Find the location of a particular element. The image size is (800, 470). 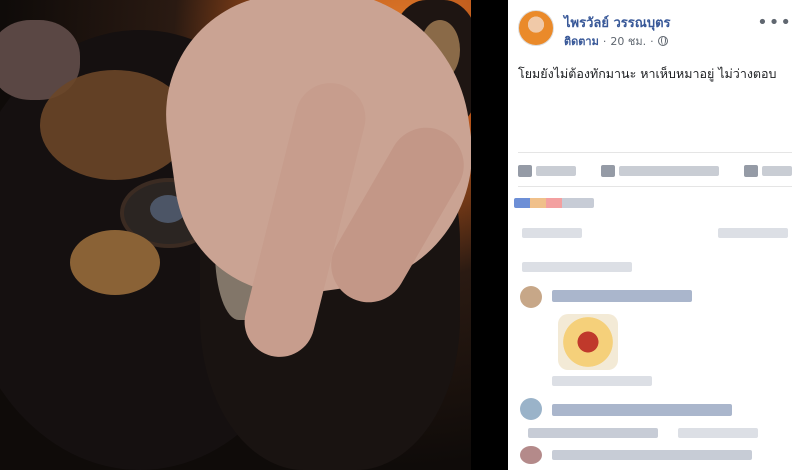

like-label is located at coordinates (556, 171).